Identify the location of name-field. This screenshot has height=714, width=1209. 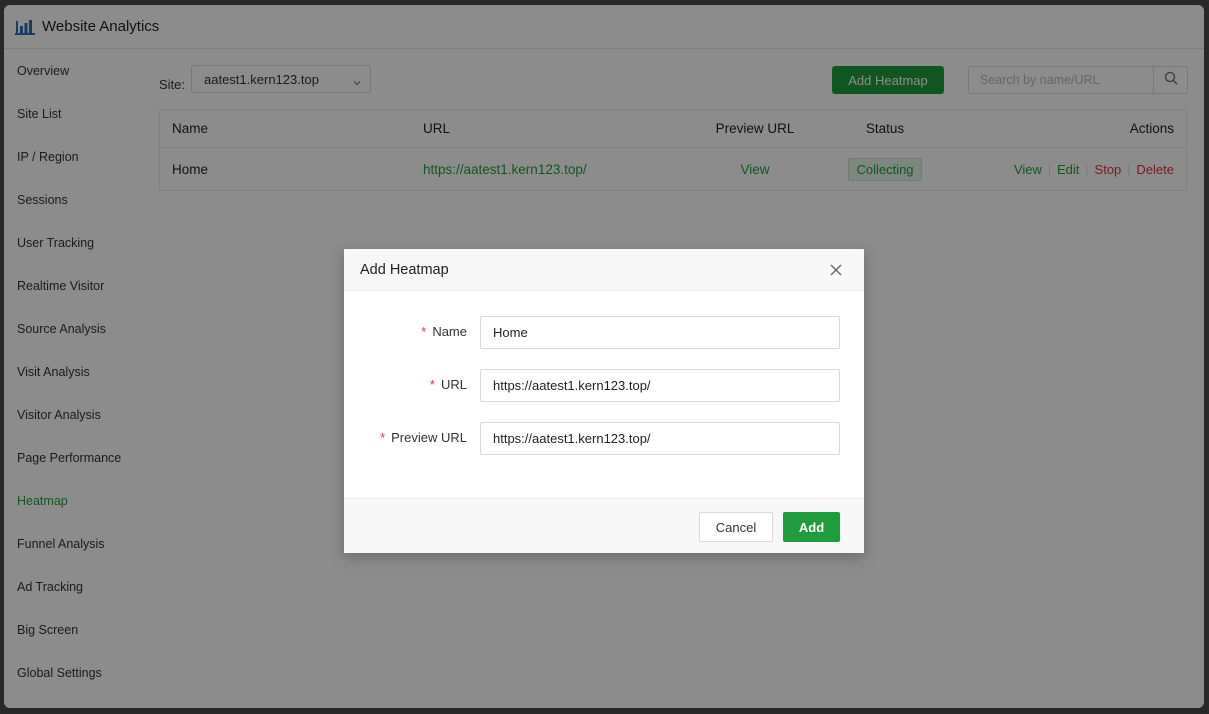
(660, 332).